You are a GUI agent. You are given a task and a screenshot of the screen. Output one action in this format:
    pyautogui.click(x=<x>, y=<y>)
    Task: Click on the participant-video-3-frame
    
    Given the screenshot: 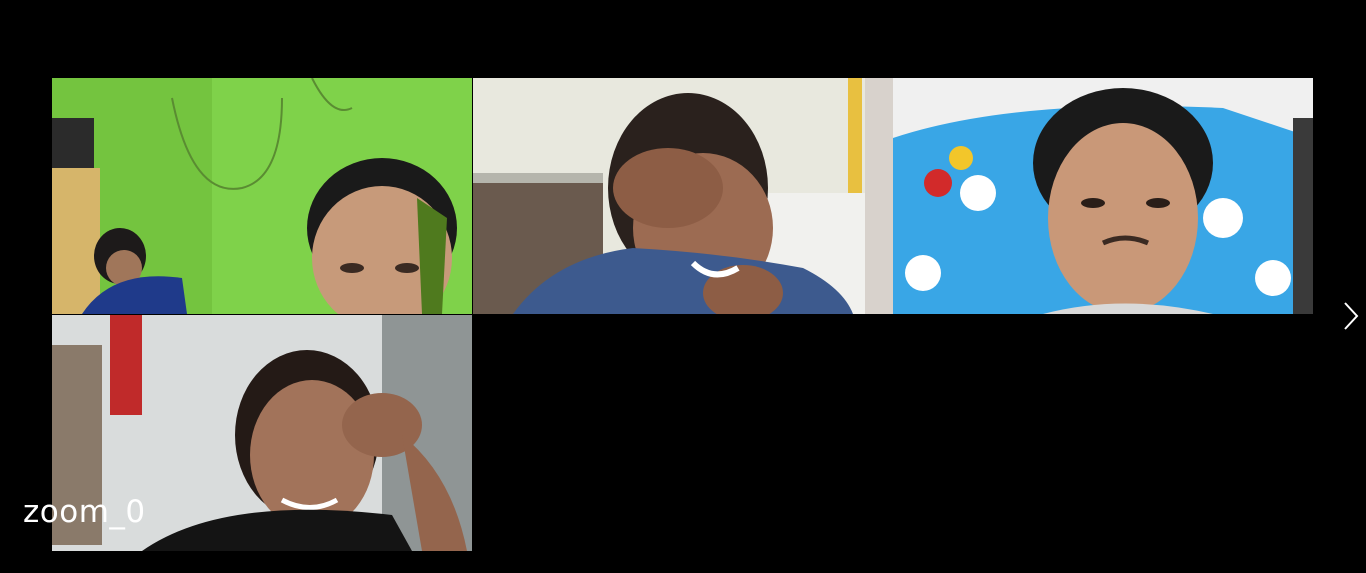 What is the action you would take?
    pyautogui.click(x=1103, y=196)
    